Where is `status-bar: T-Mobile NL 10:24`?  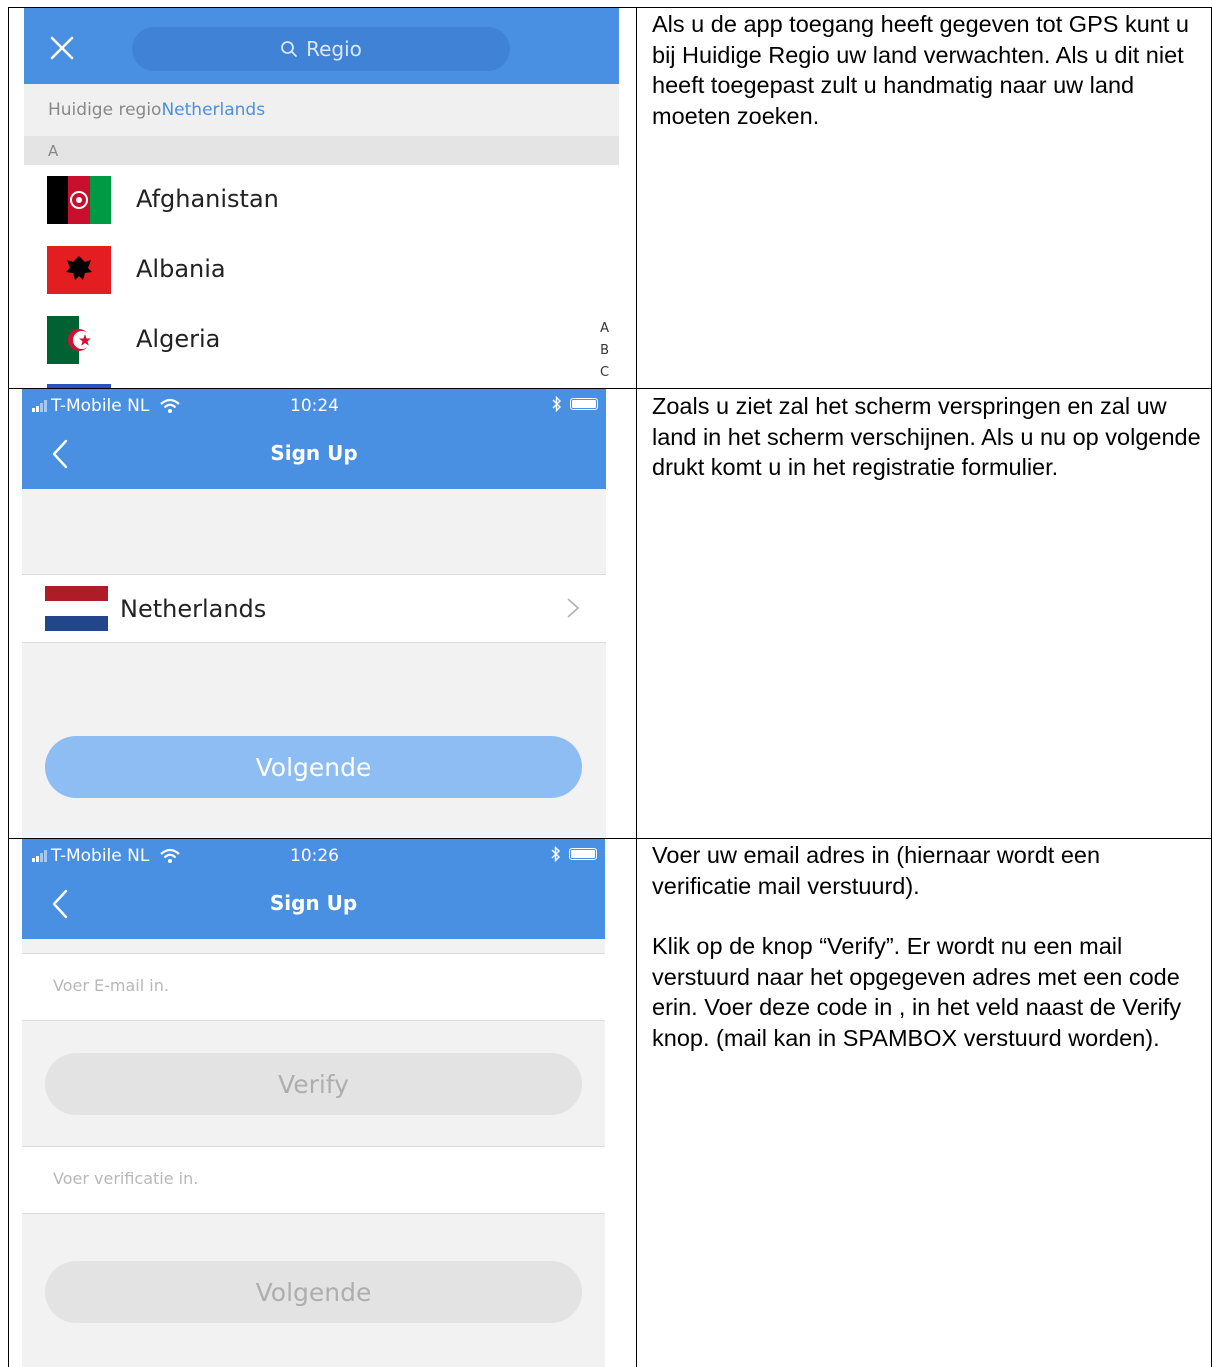
status-bar: T-Mobile NL 10:24 is located at coordinates (314, 406).